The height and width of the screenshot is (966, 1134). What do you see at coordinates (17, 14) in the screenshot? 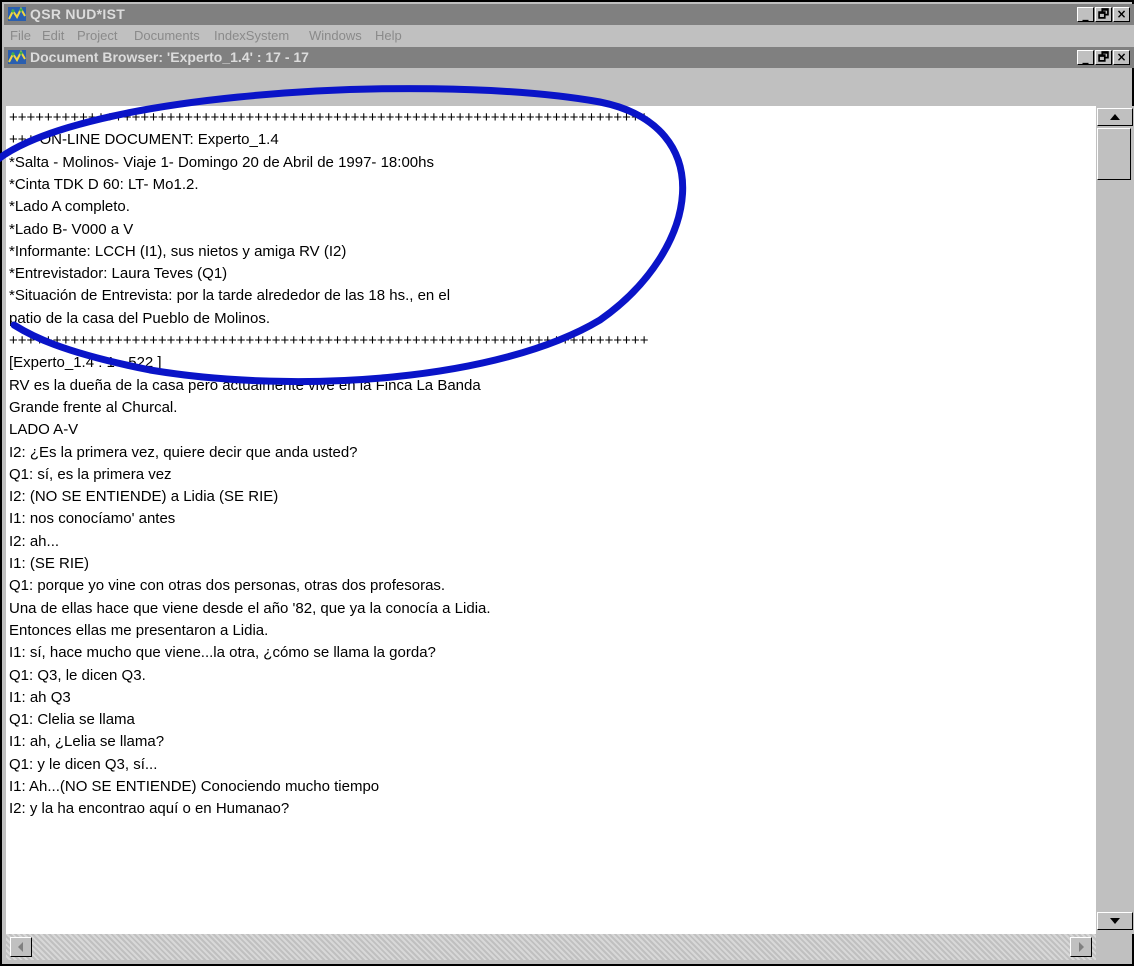
I see `app-icon` at bounding box center [17, 14].